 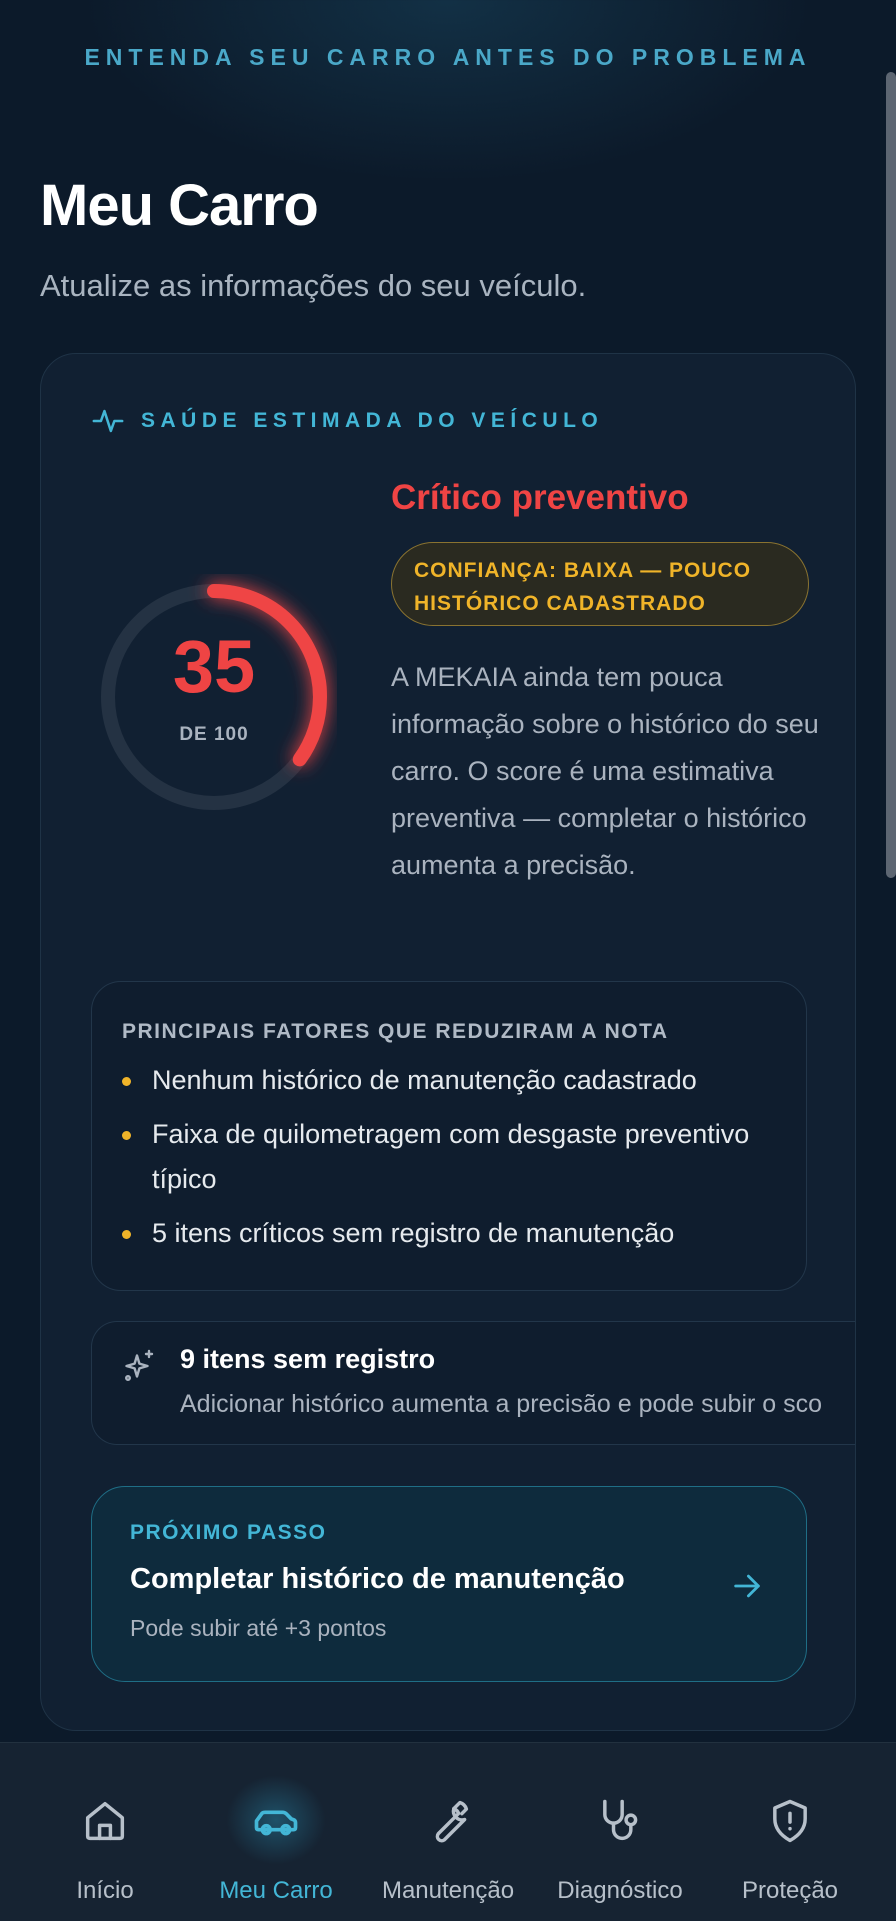 I want to click on nav-item-meu-carro: Meu Carro, so click(x=276, y=1832).